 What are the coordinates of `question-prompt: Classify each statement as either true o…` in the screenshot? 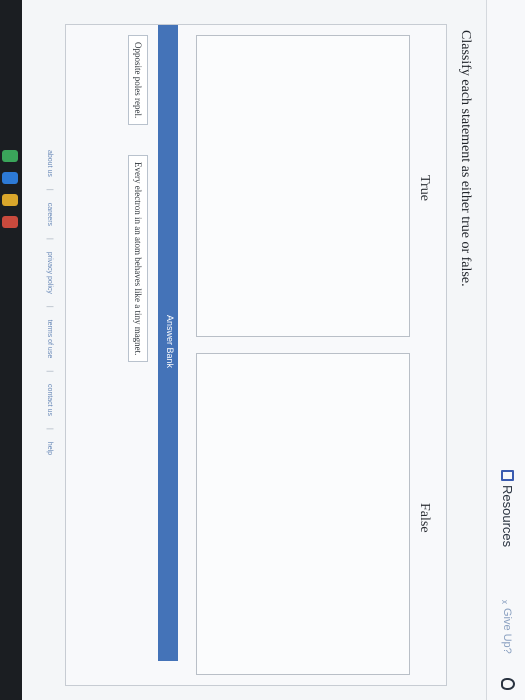 It's located at (465, 158).